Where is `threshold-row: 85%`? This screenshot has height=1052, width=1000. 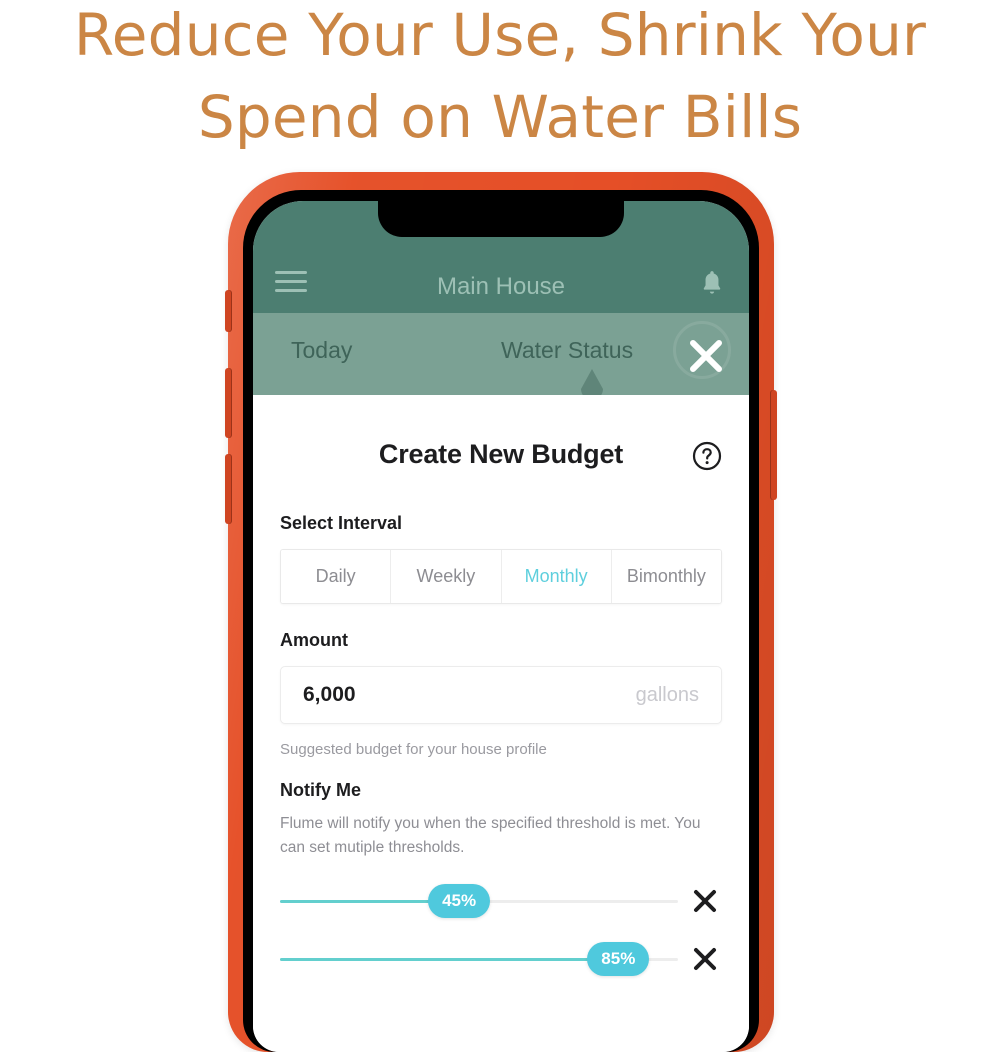
threshold-row: 85% is located at coordinates (501, 959).